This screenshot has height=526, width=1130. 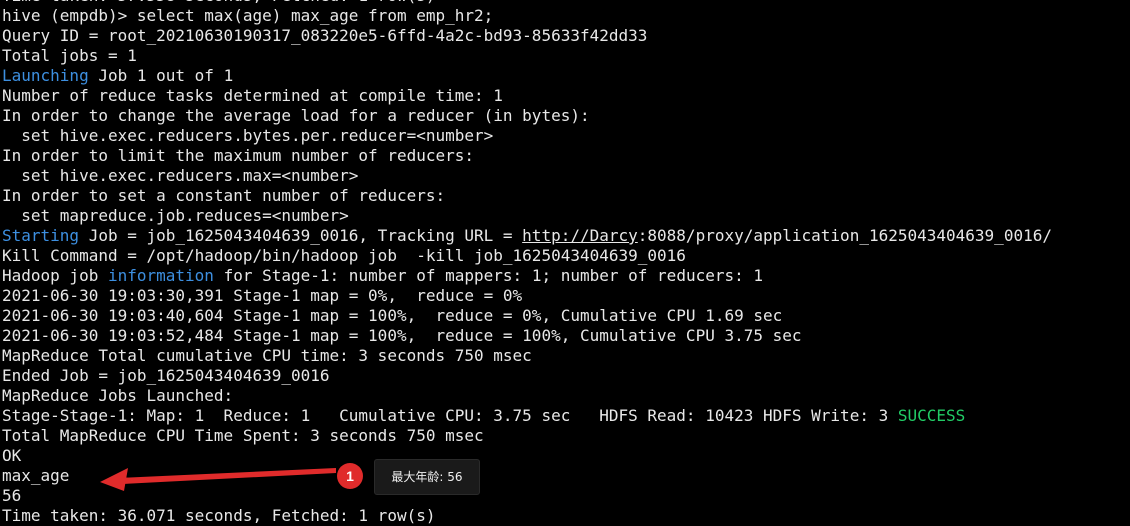 What do you see at coordinates (161, 75) in the screenshot?
I see `line-text: Job 1 out of 1` at bounding box center [161, 75].